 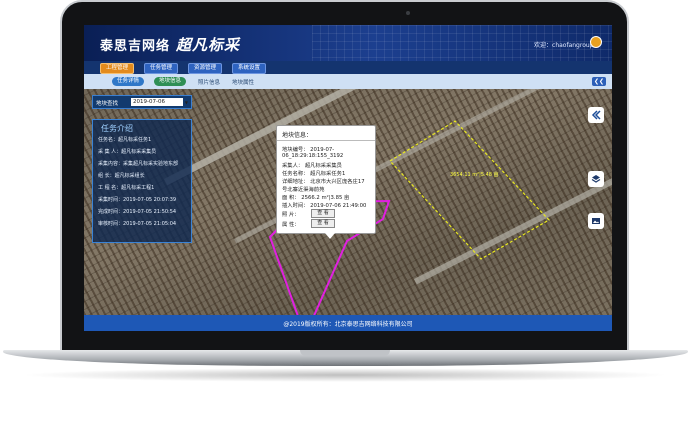 I want to click on header-bar: 泰思吉网络 超凡标采 欢迎：chaofangrouper, so click(x=348, y=43).